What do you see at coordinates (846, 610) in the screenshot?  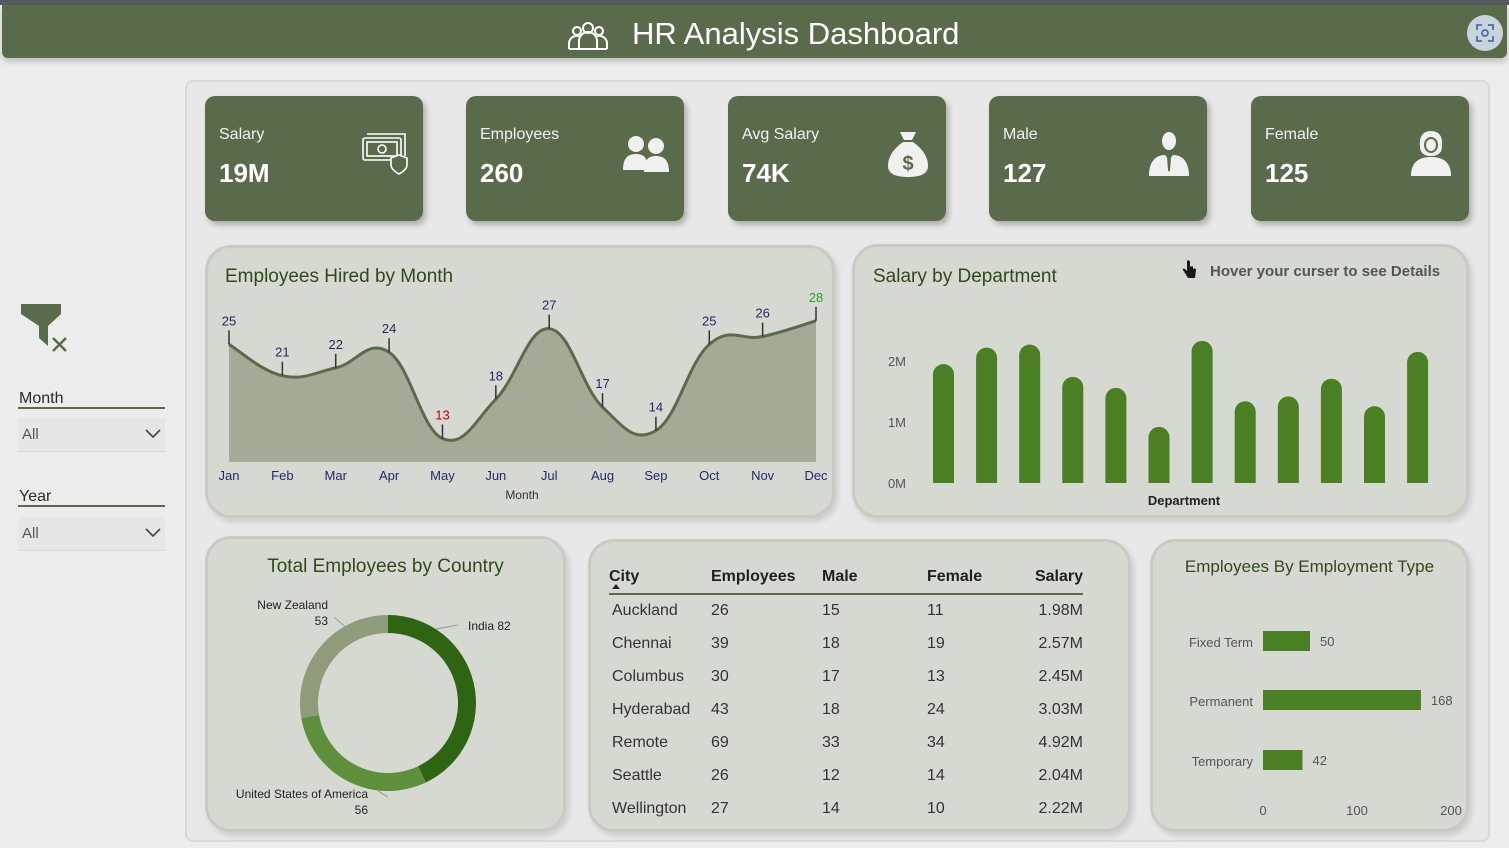 I see `table-row: Auckland 26 15 11 1.98M` at bounding box center [846, 610].